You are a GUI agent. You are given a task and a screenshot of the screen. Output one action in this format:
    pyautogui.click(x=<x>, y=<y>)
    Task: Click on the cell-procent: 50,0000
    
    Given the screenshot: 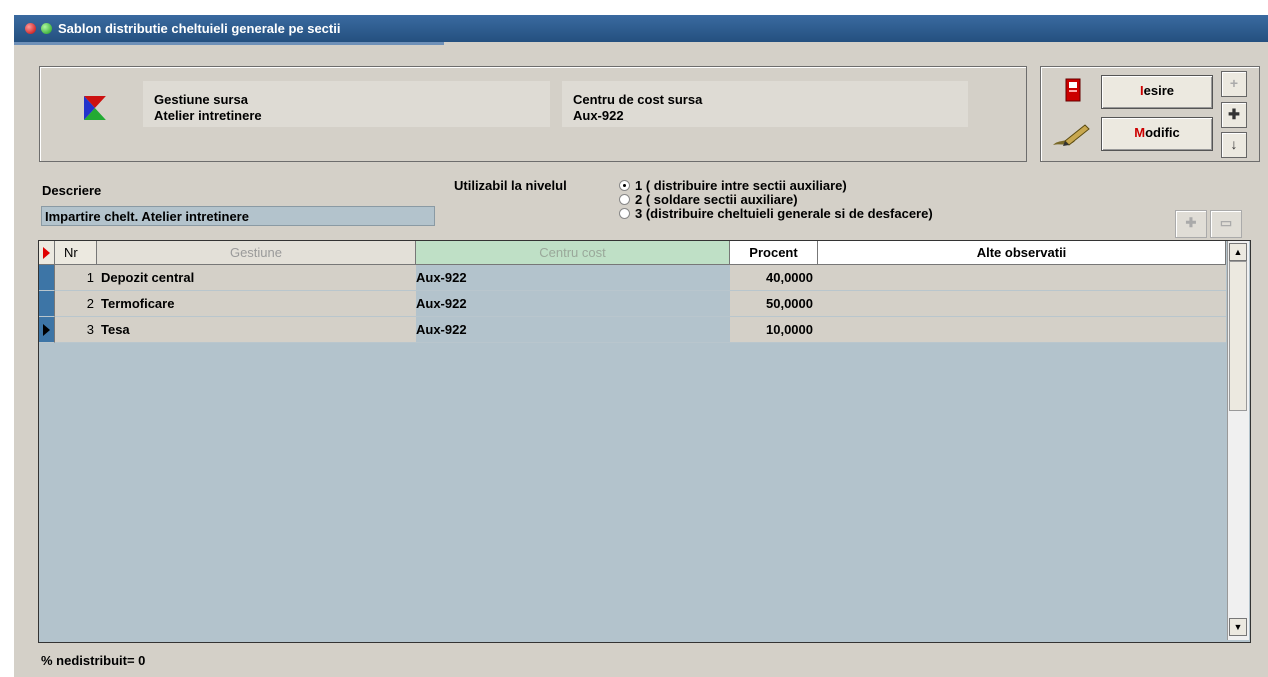 What is the action you would take?
    pyautogui.click(x=774, y=304)
    